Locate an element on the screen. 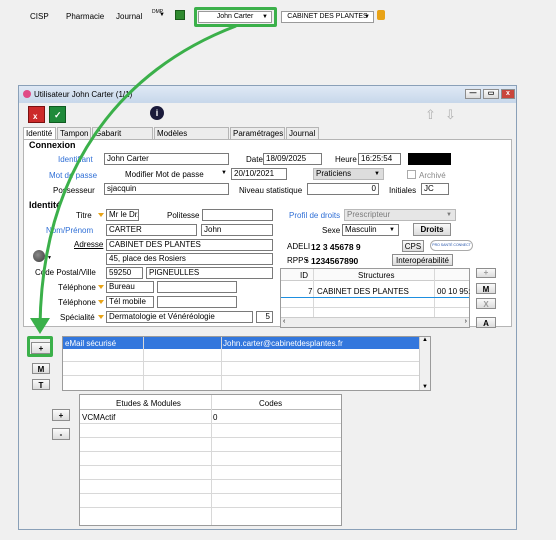  annotation-arrowhead is located at coordinates (40, 326).